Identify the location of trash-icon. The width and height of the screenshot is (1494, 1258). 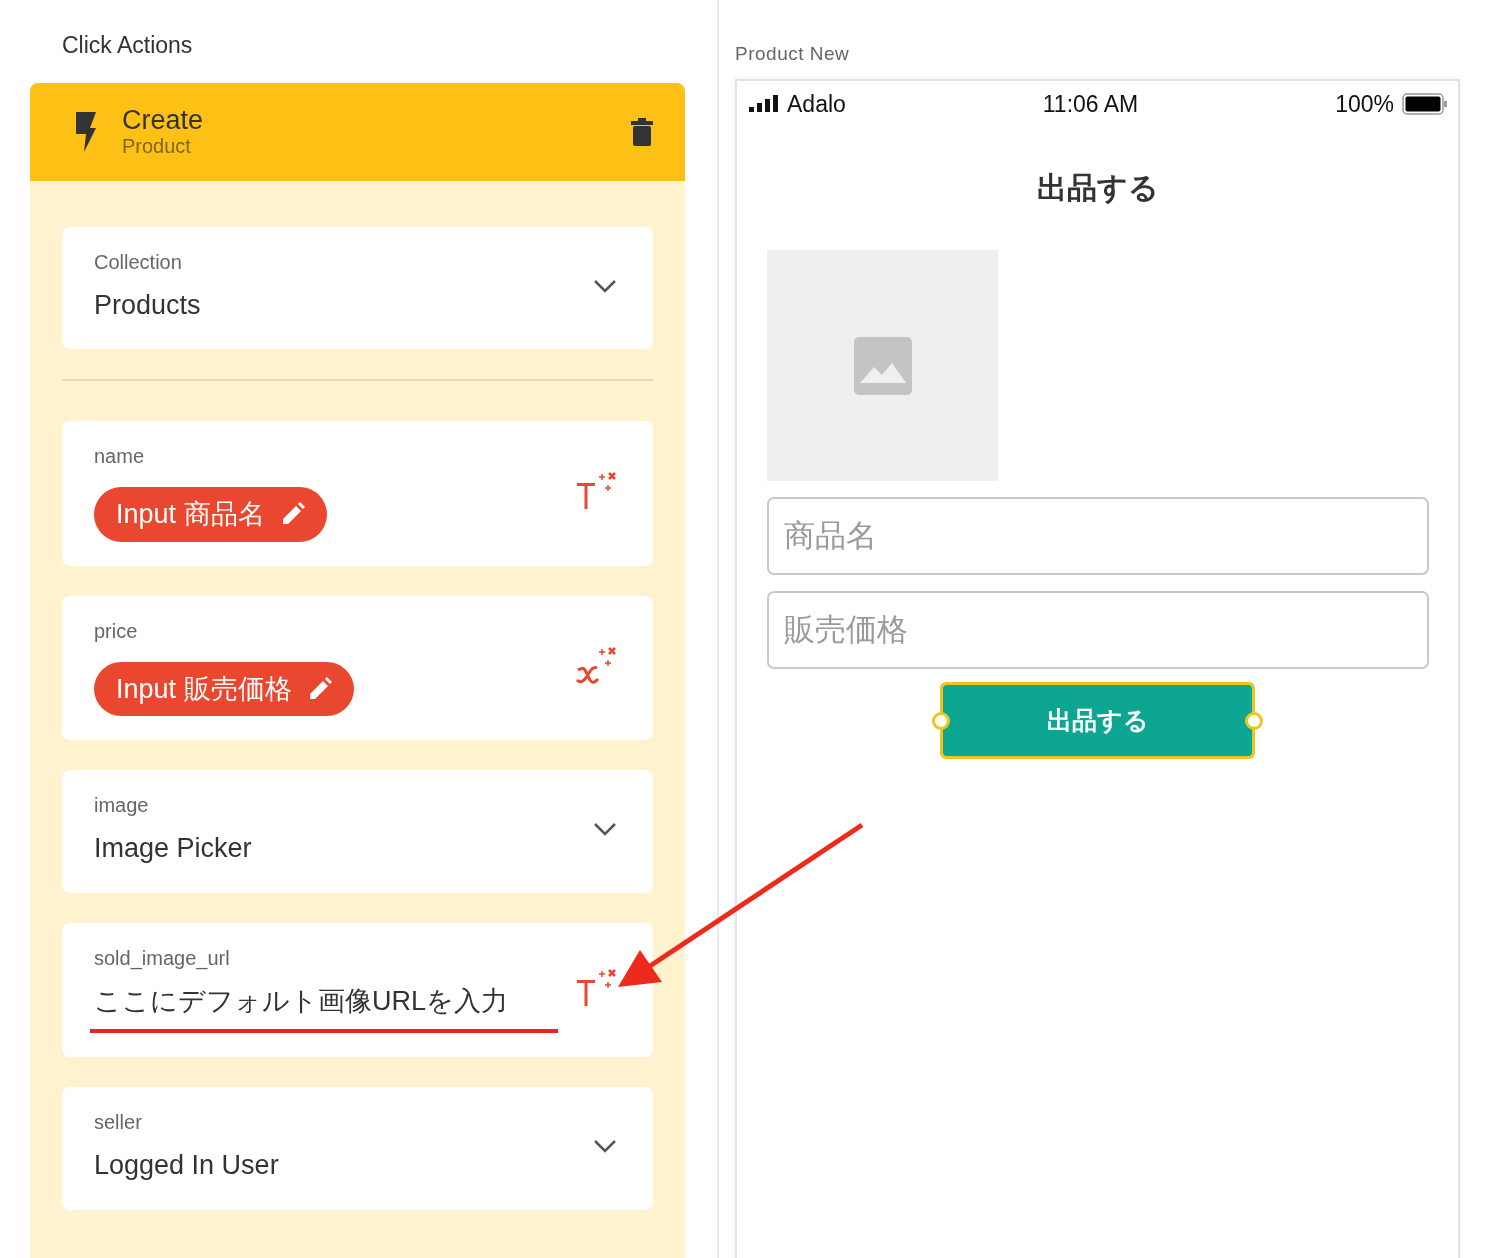
(642, 131).